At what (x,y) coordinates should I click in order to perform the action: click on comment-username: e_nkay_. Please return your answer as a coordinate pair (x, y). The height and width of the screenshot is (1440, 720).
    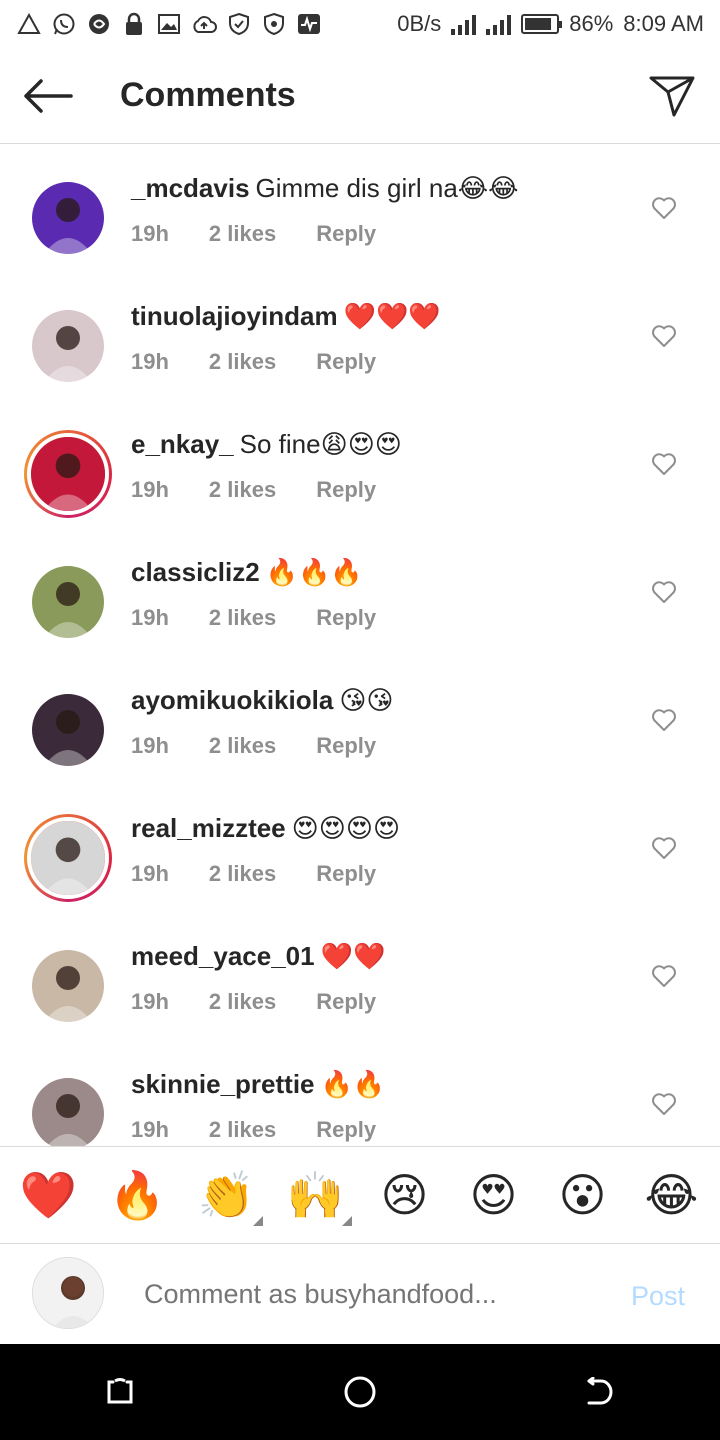
    Looking at the image, I should click on (182, 444).